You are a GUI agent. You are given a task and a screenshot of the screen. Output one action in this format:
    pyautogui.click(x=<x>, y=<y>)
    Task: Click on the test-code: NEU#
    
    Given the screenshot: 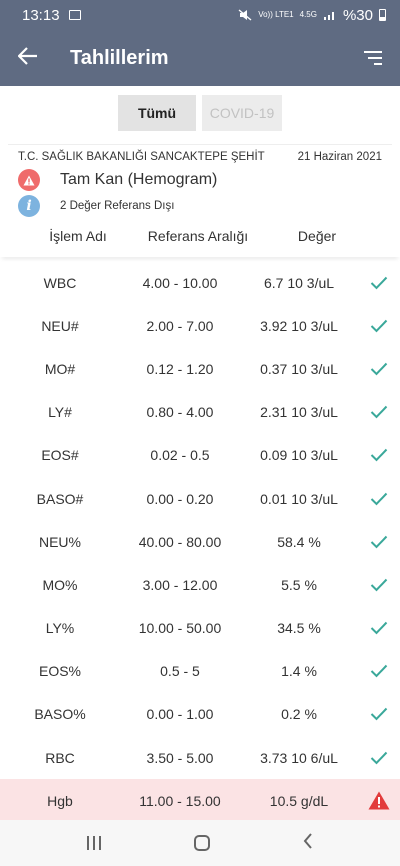 What is the action you would take?
    pyautogui.click(x=60, y=325)
    